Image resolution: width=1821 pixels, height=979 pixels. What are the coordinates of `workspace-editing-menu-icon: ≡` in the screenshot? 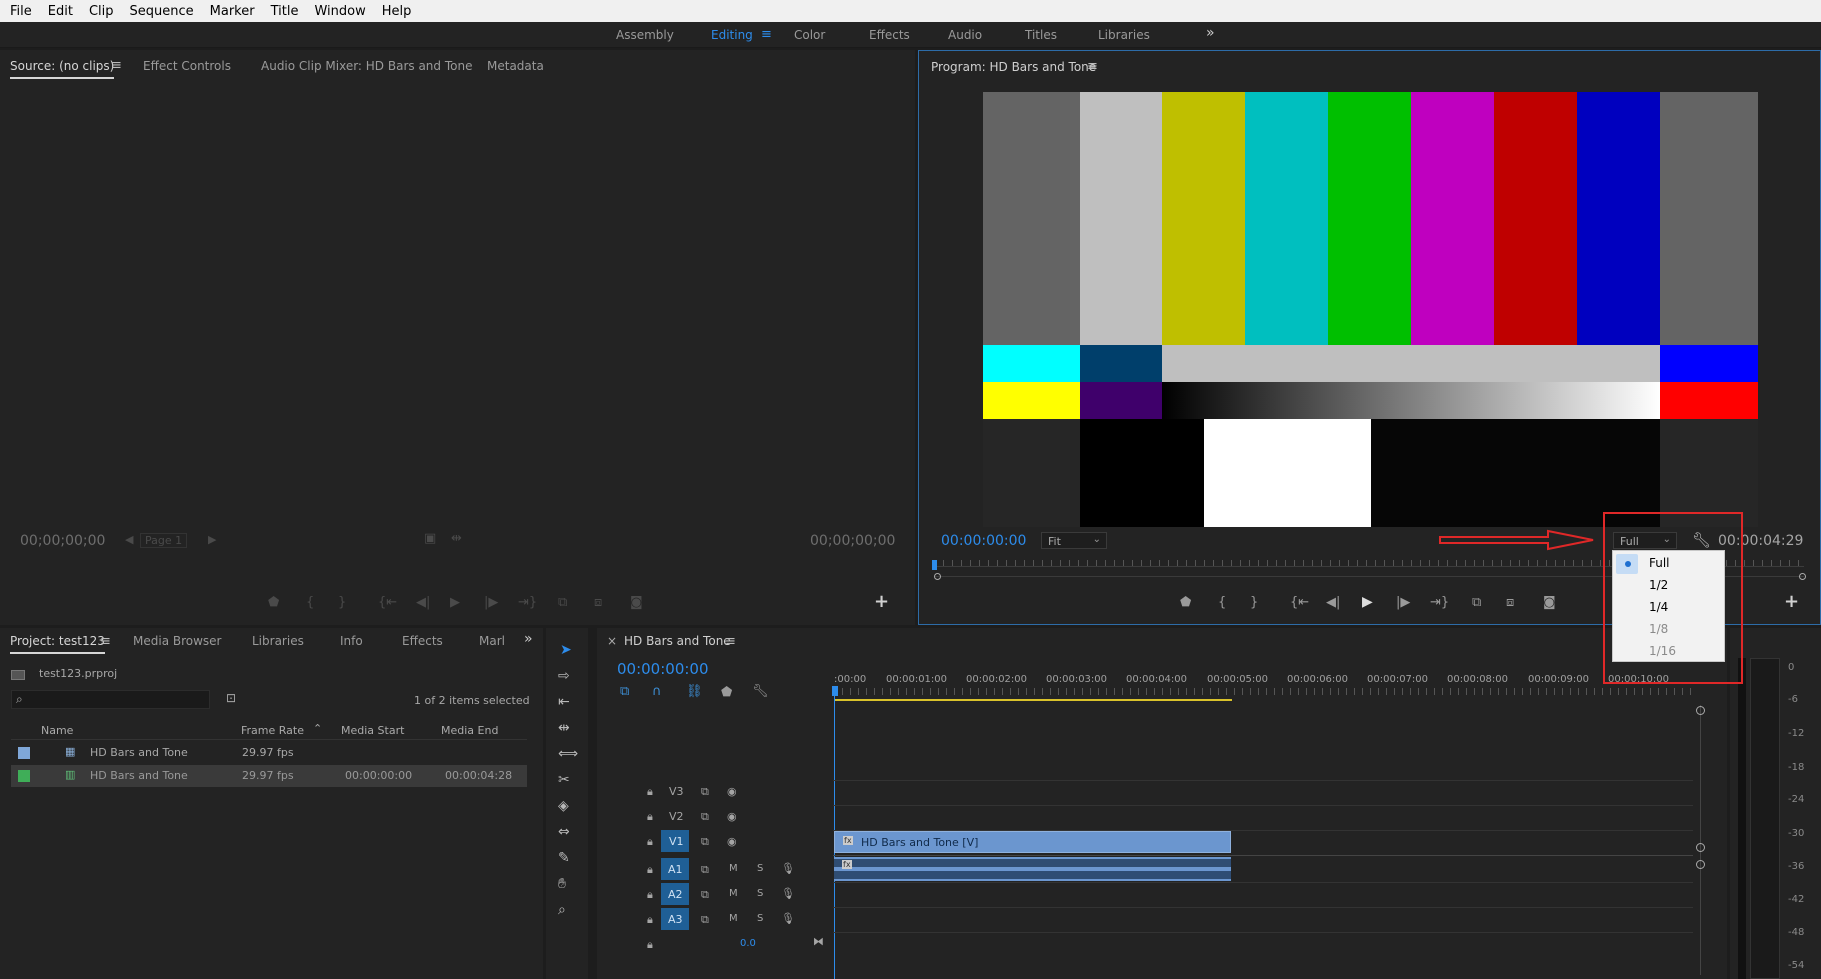 It's located at (766, 34).